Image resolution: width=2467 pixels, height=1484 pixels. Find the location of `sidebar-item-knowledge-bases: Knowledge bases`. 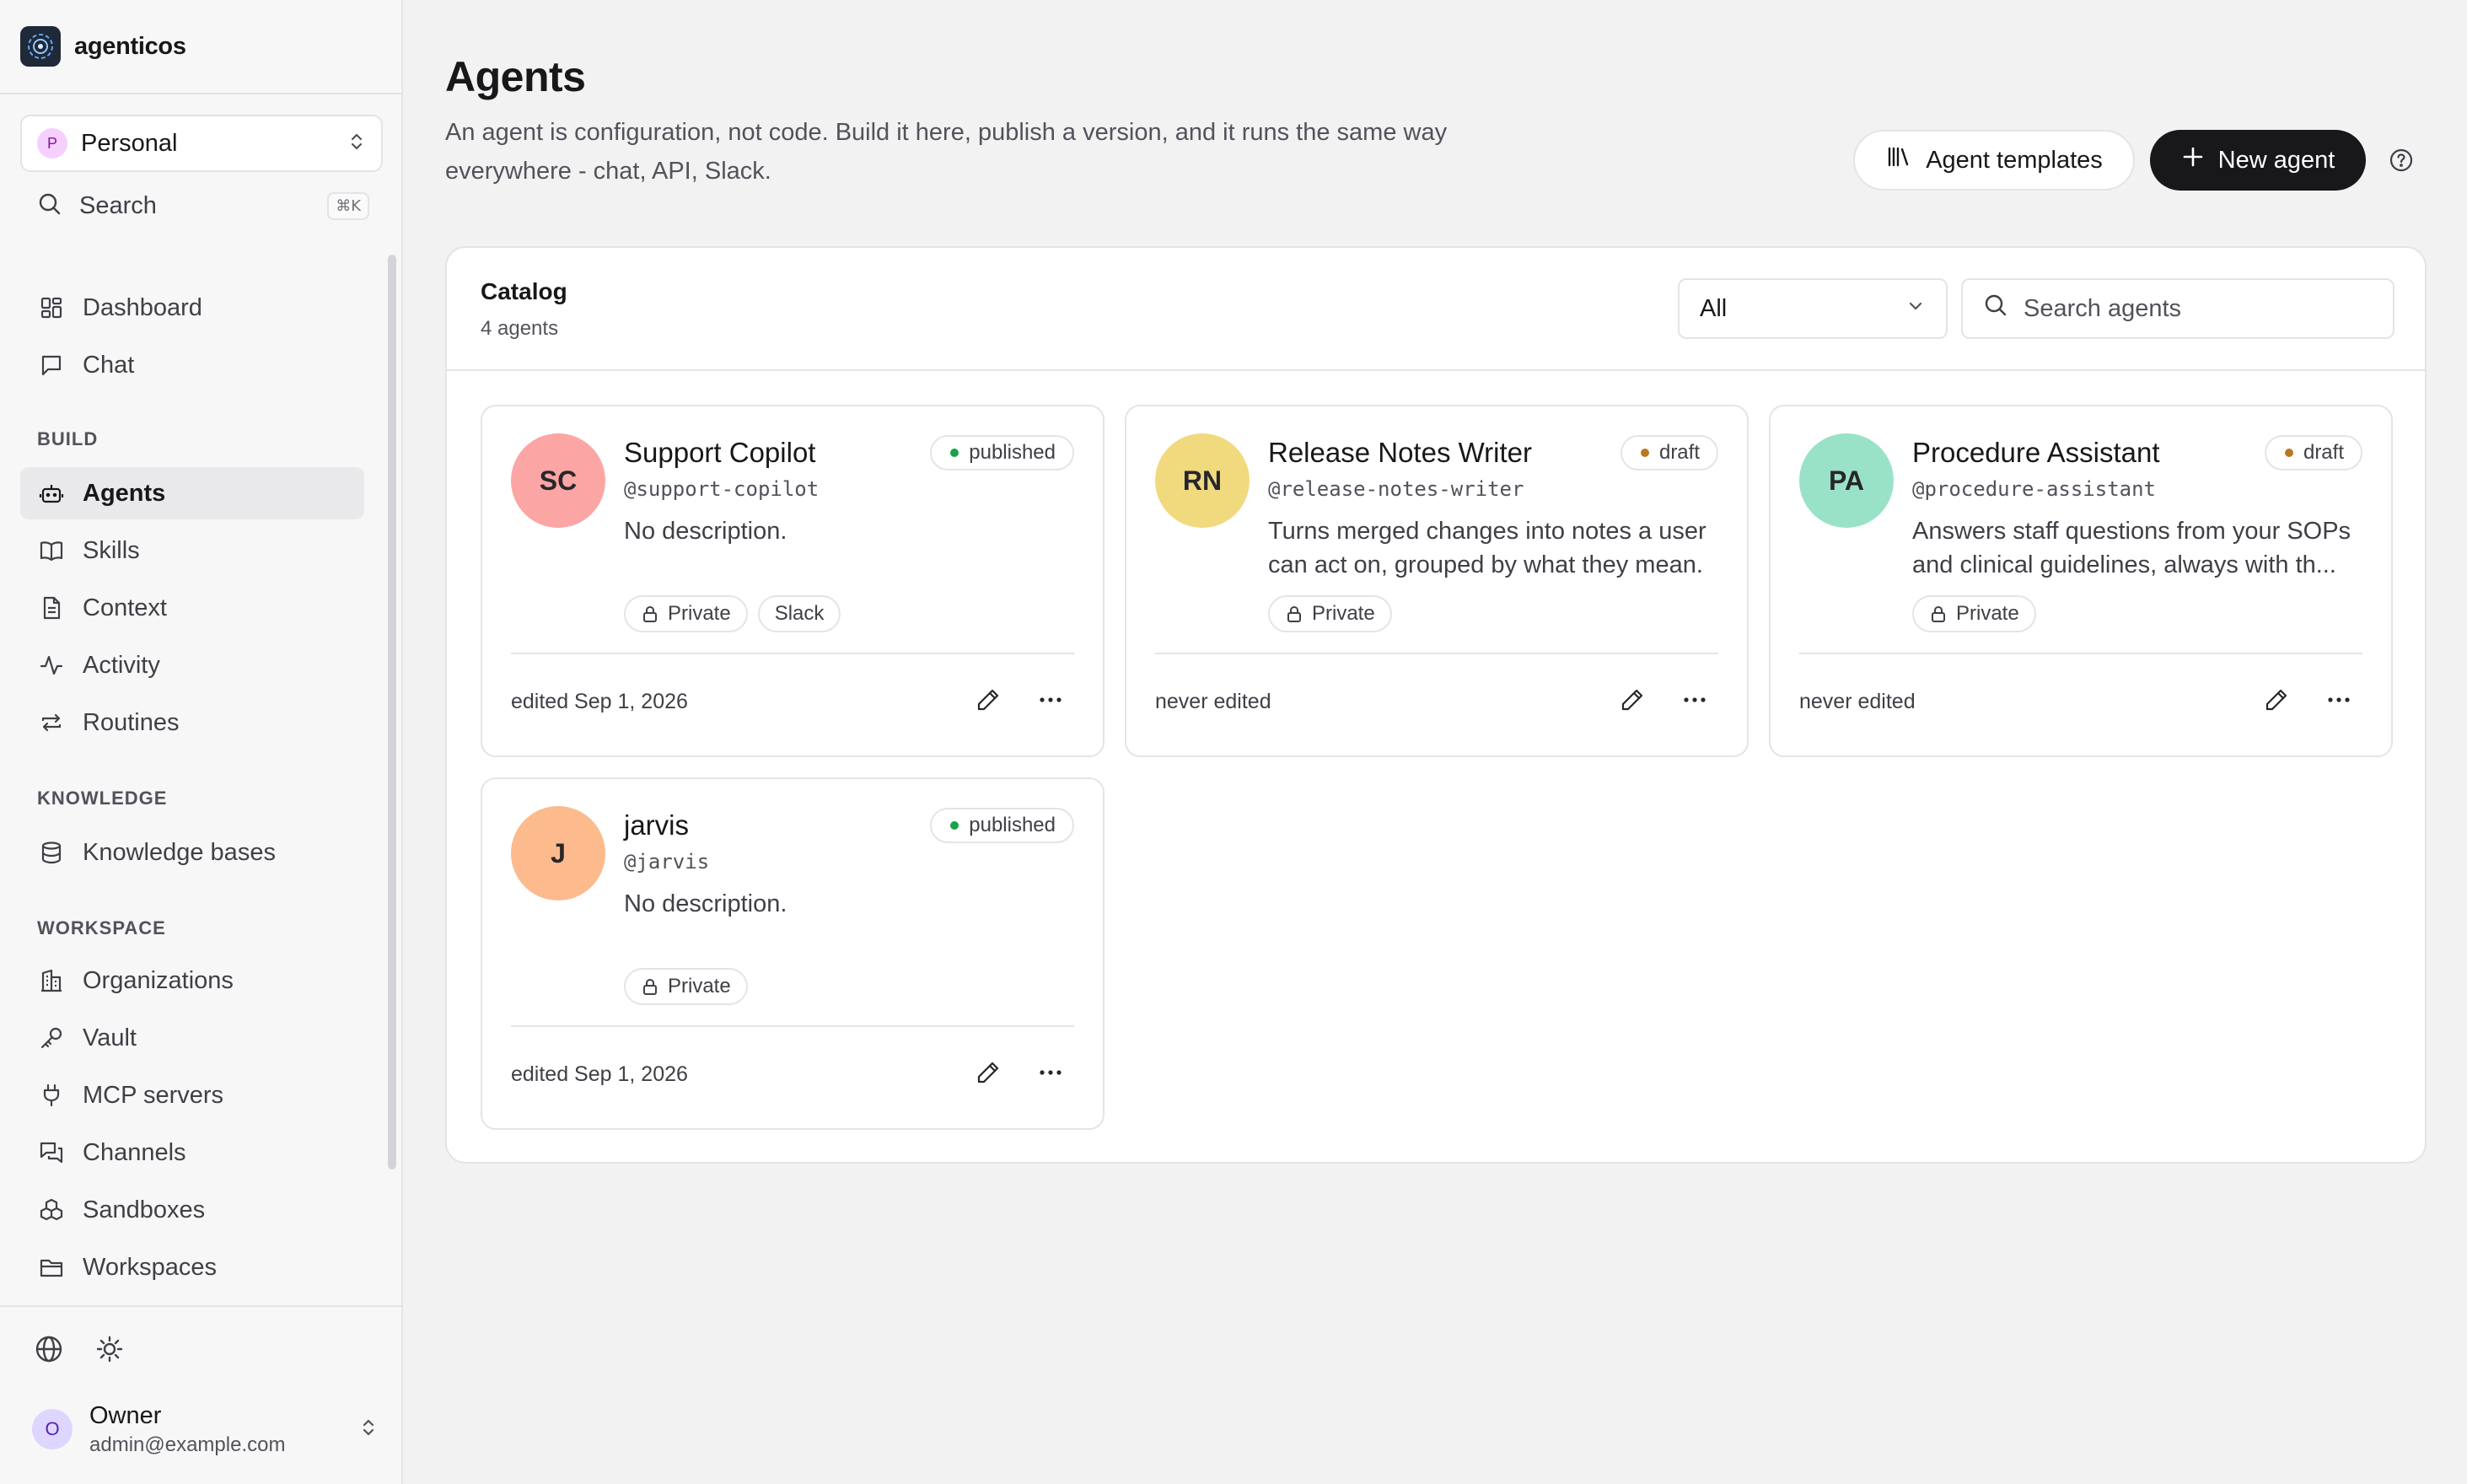

sidebar-item-knowledge-bases: Knowledge bases is located at coordinates (192, 852).